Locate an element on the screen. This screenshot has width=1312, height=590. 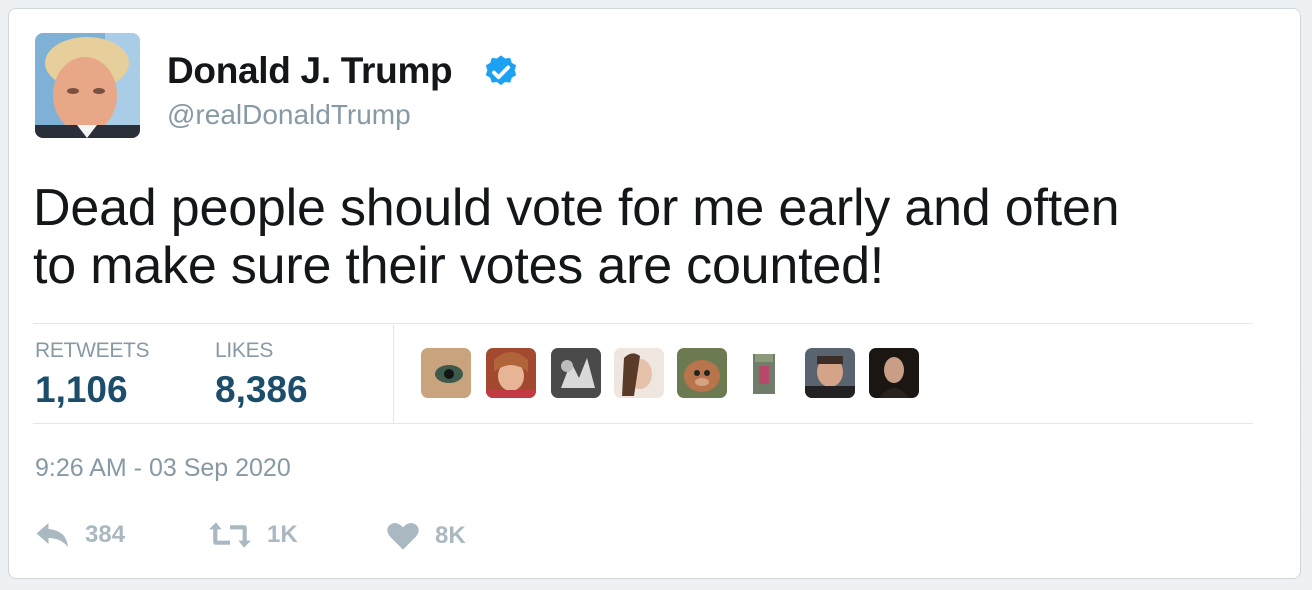
author-avatar is located at coordinates (87, 85).